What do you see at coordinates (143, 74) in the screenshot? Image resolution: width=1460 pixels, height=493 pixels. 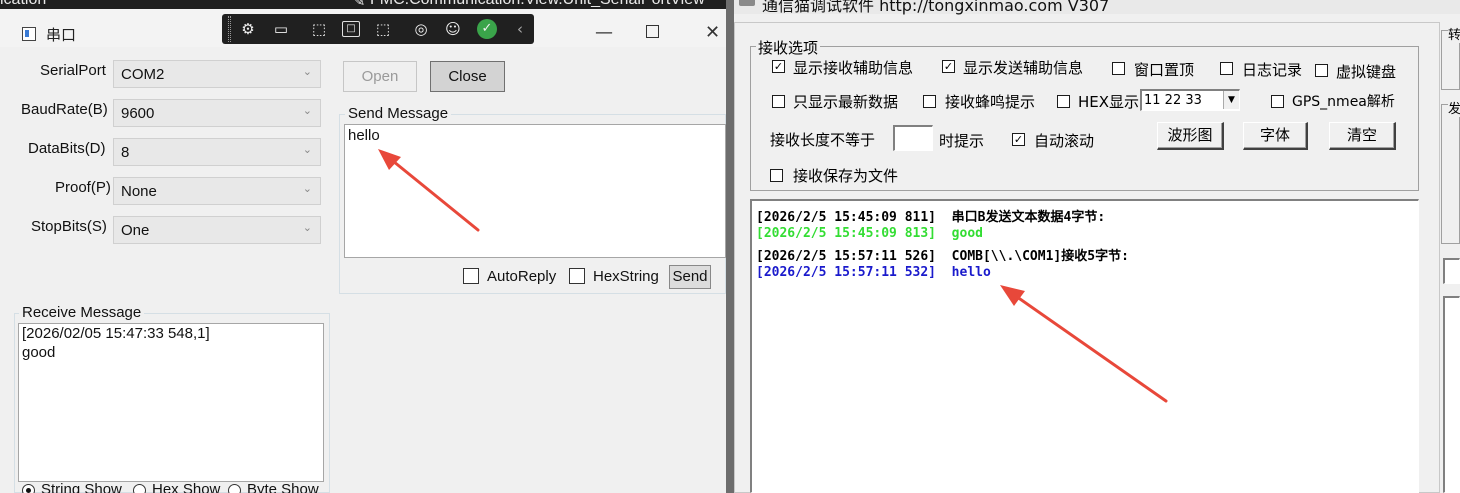 I see `serialport-value: COM2` at bounding box center [143, 74].